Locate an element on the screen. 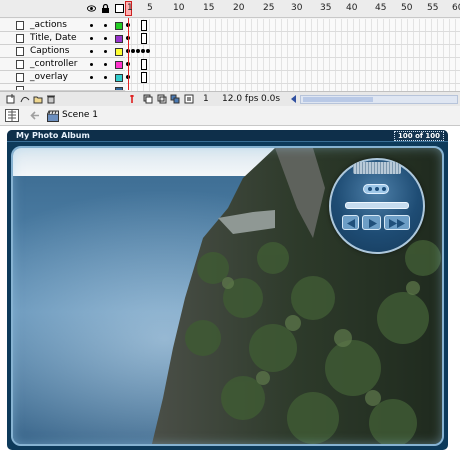 The image size is (460, 451). timeline-scroll-thumb is located at coordinates (338, 99).